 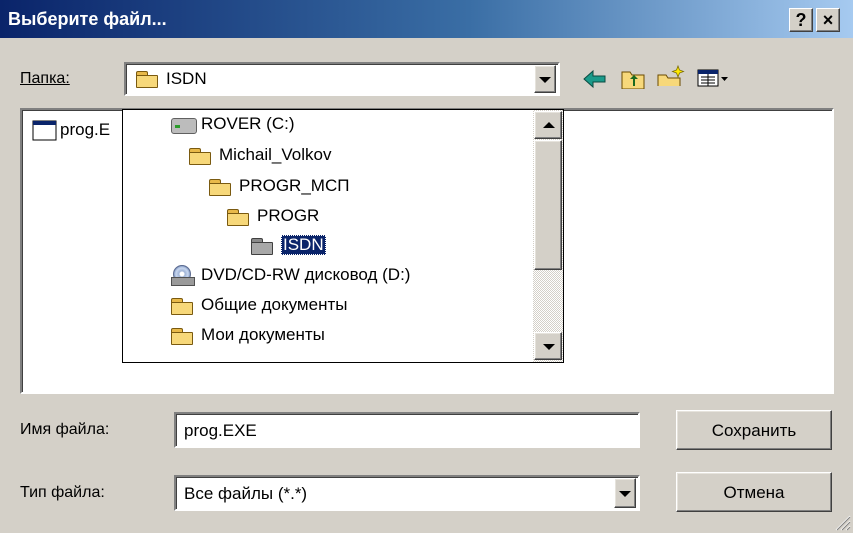 What do you see at coordinates (407, 493) in the screenshot?
I see `filetype-select: Все файлы (*.*)` at bounding box center [407, 493].